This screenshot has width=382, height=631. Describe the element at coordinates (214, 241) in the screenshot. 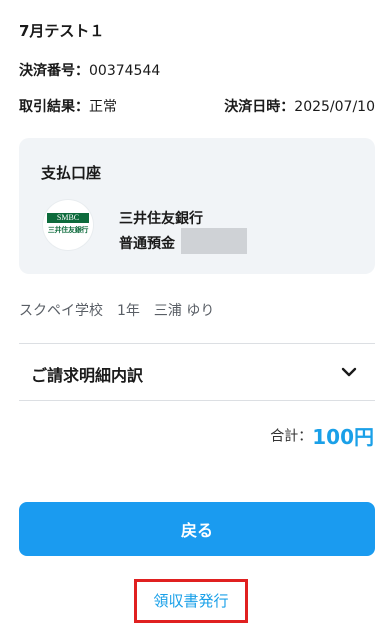

I see `account-number-mask` at that location.